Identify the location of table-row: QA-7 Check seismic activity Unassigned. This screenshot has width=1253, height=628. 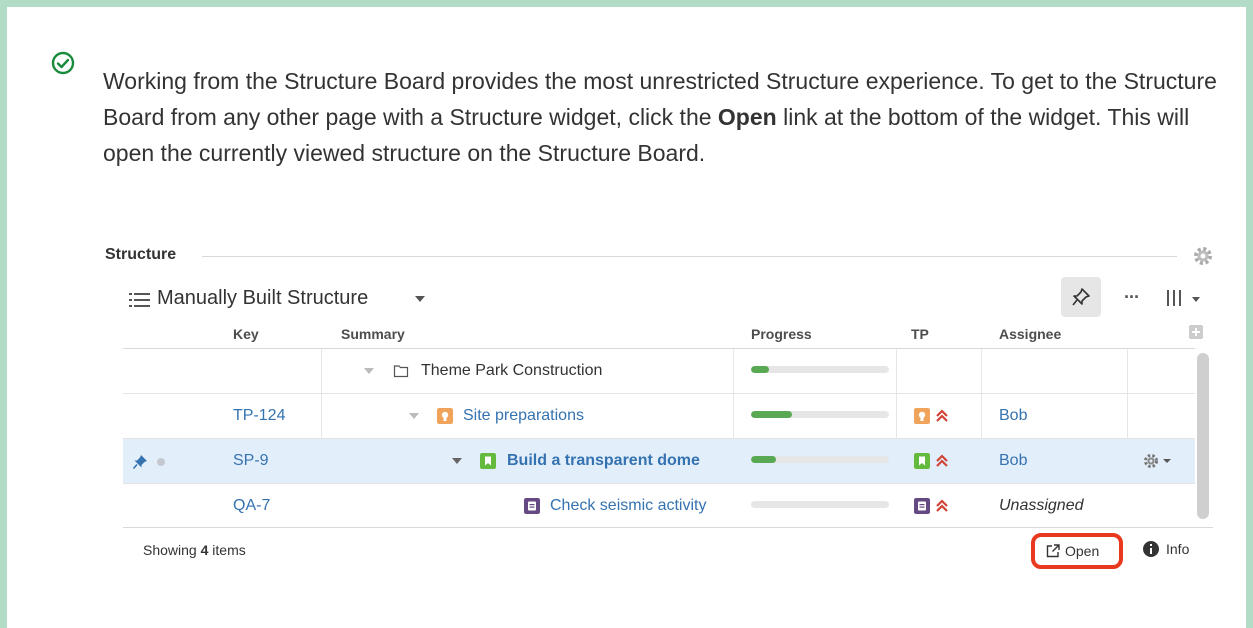
(659, 506).